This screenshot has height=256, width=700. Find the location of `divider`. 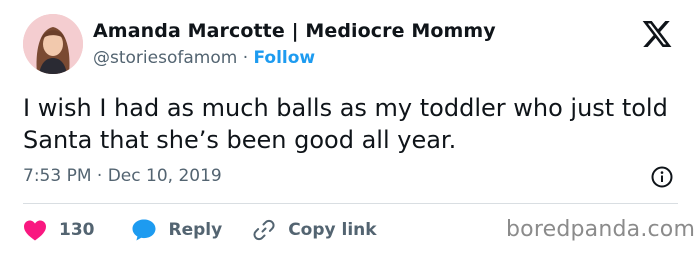

divider is located at coordinates (350, 203).